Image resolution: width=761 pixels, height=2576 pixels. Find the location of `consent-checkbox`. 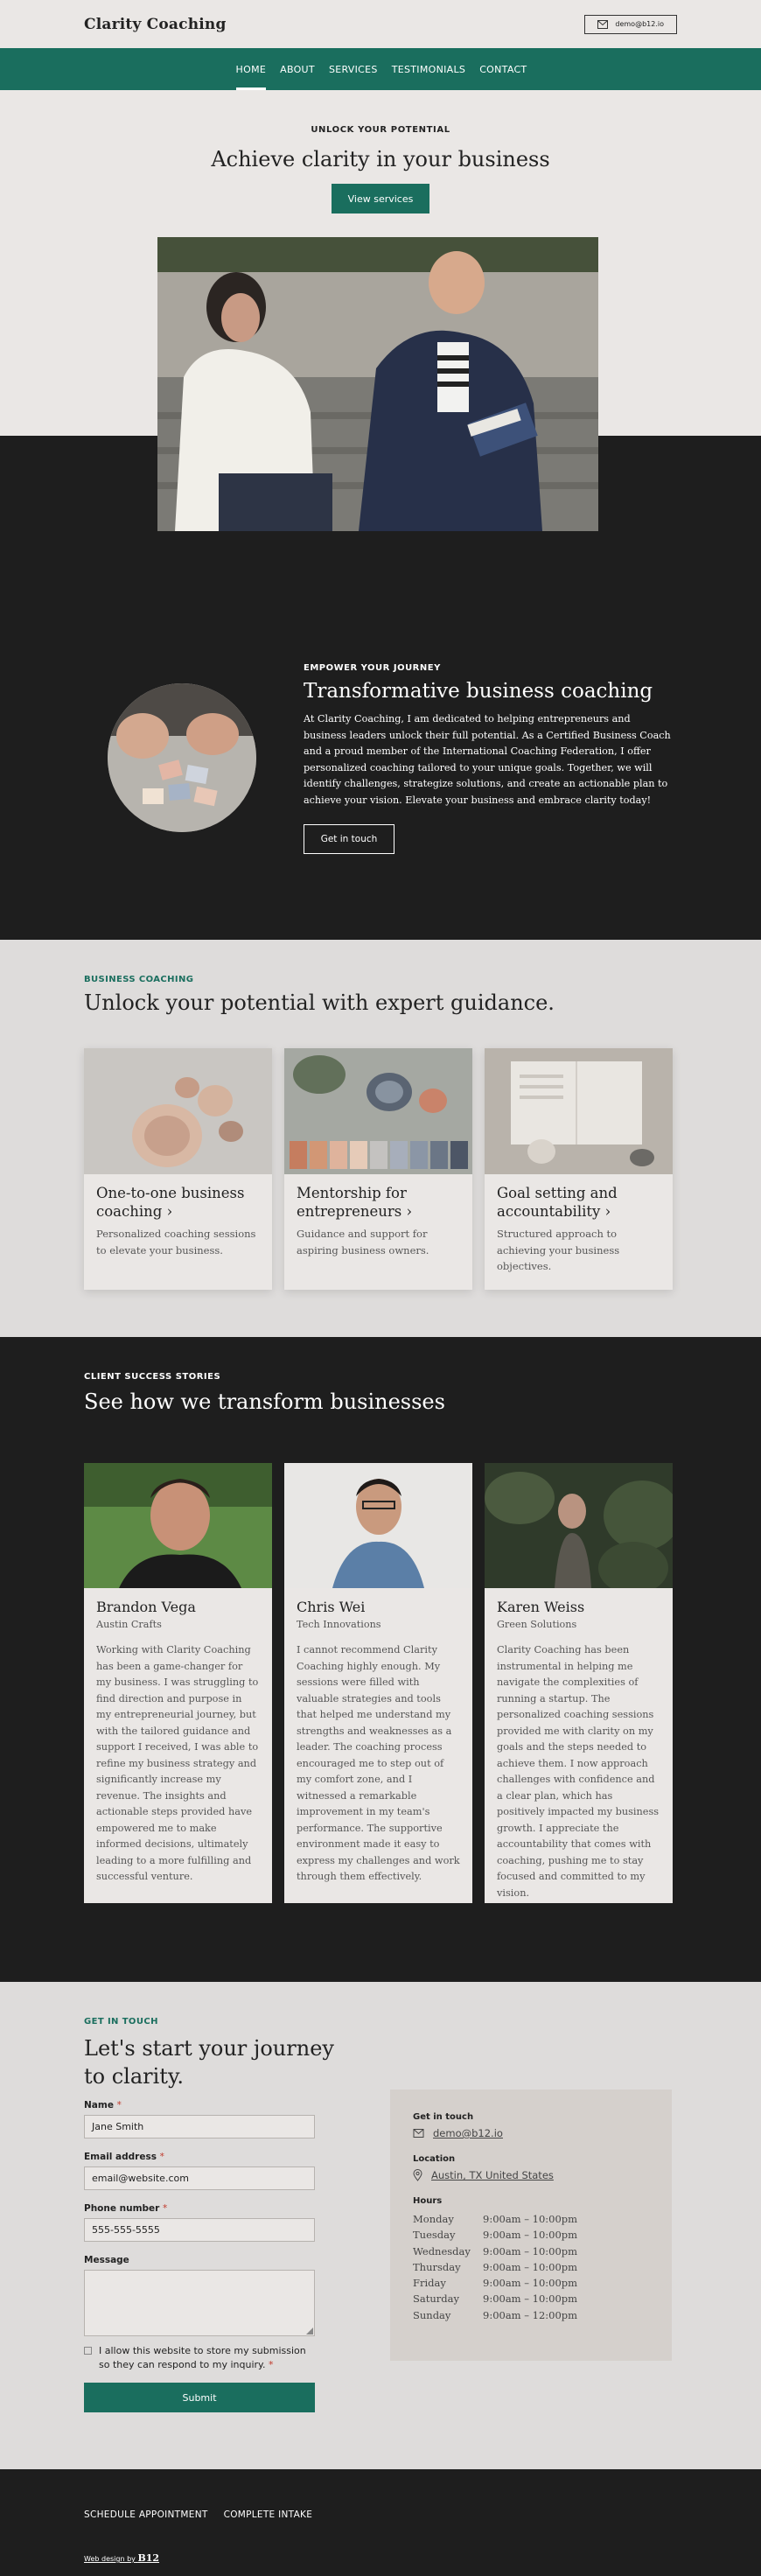

consent-checkbox is located at coordinates (88, 2351).